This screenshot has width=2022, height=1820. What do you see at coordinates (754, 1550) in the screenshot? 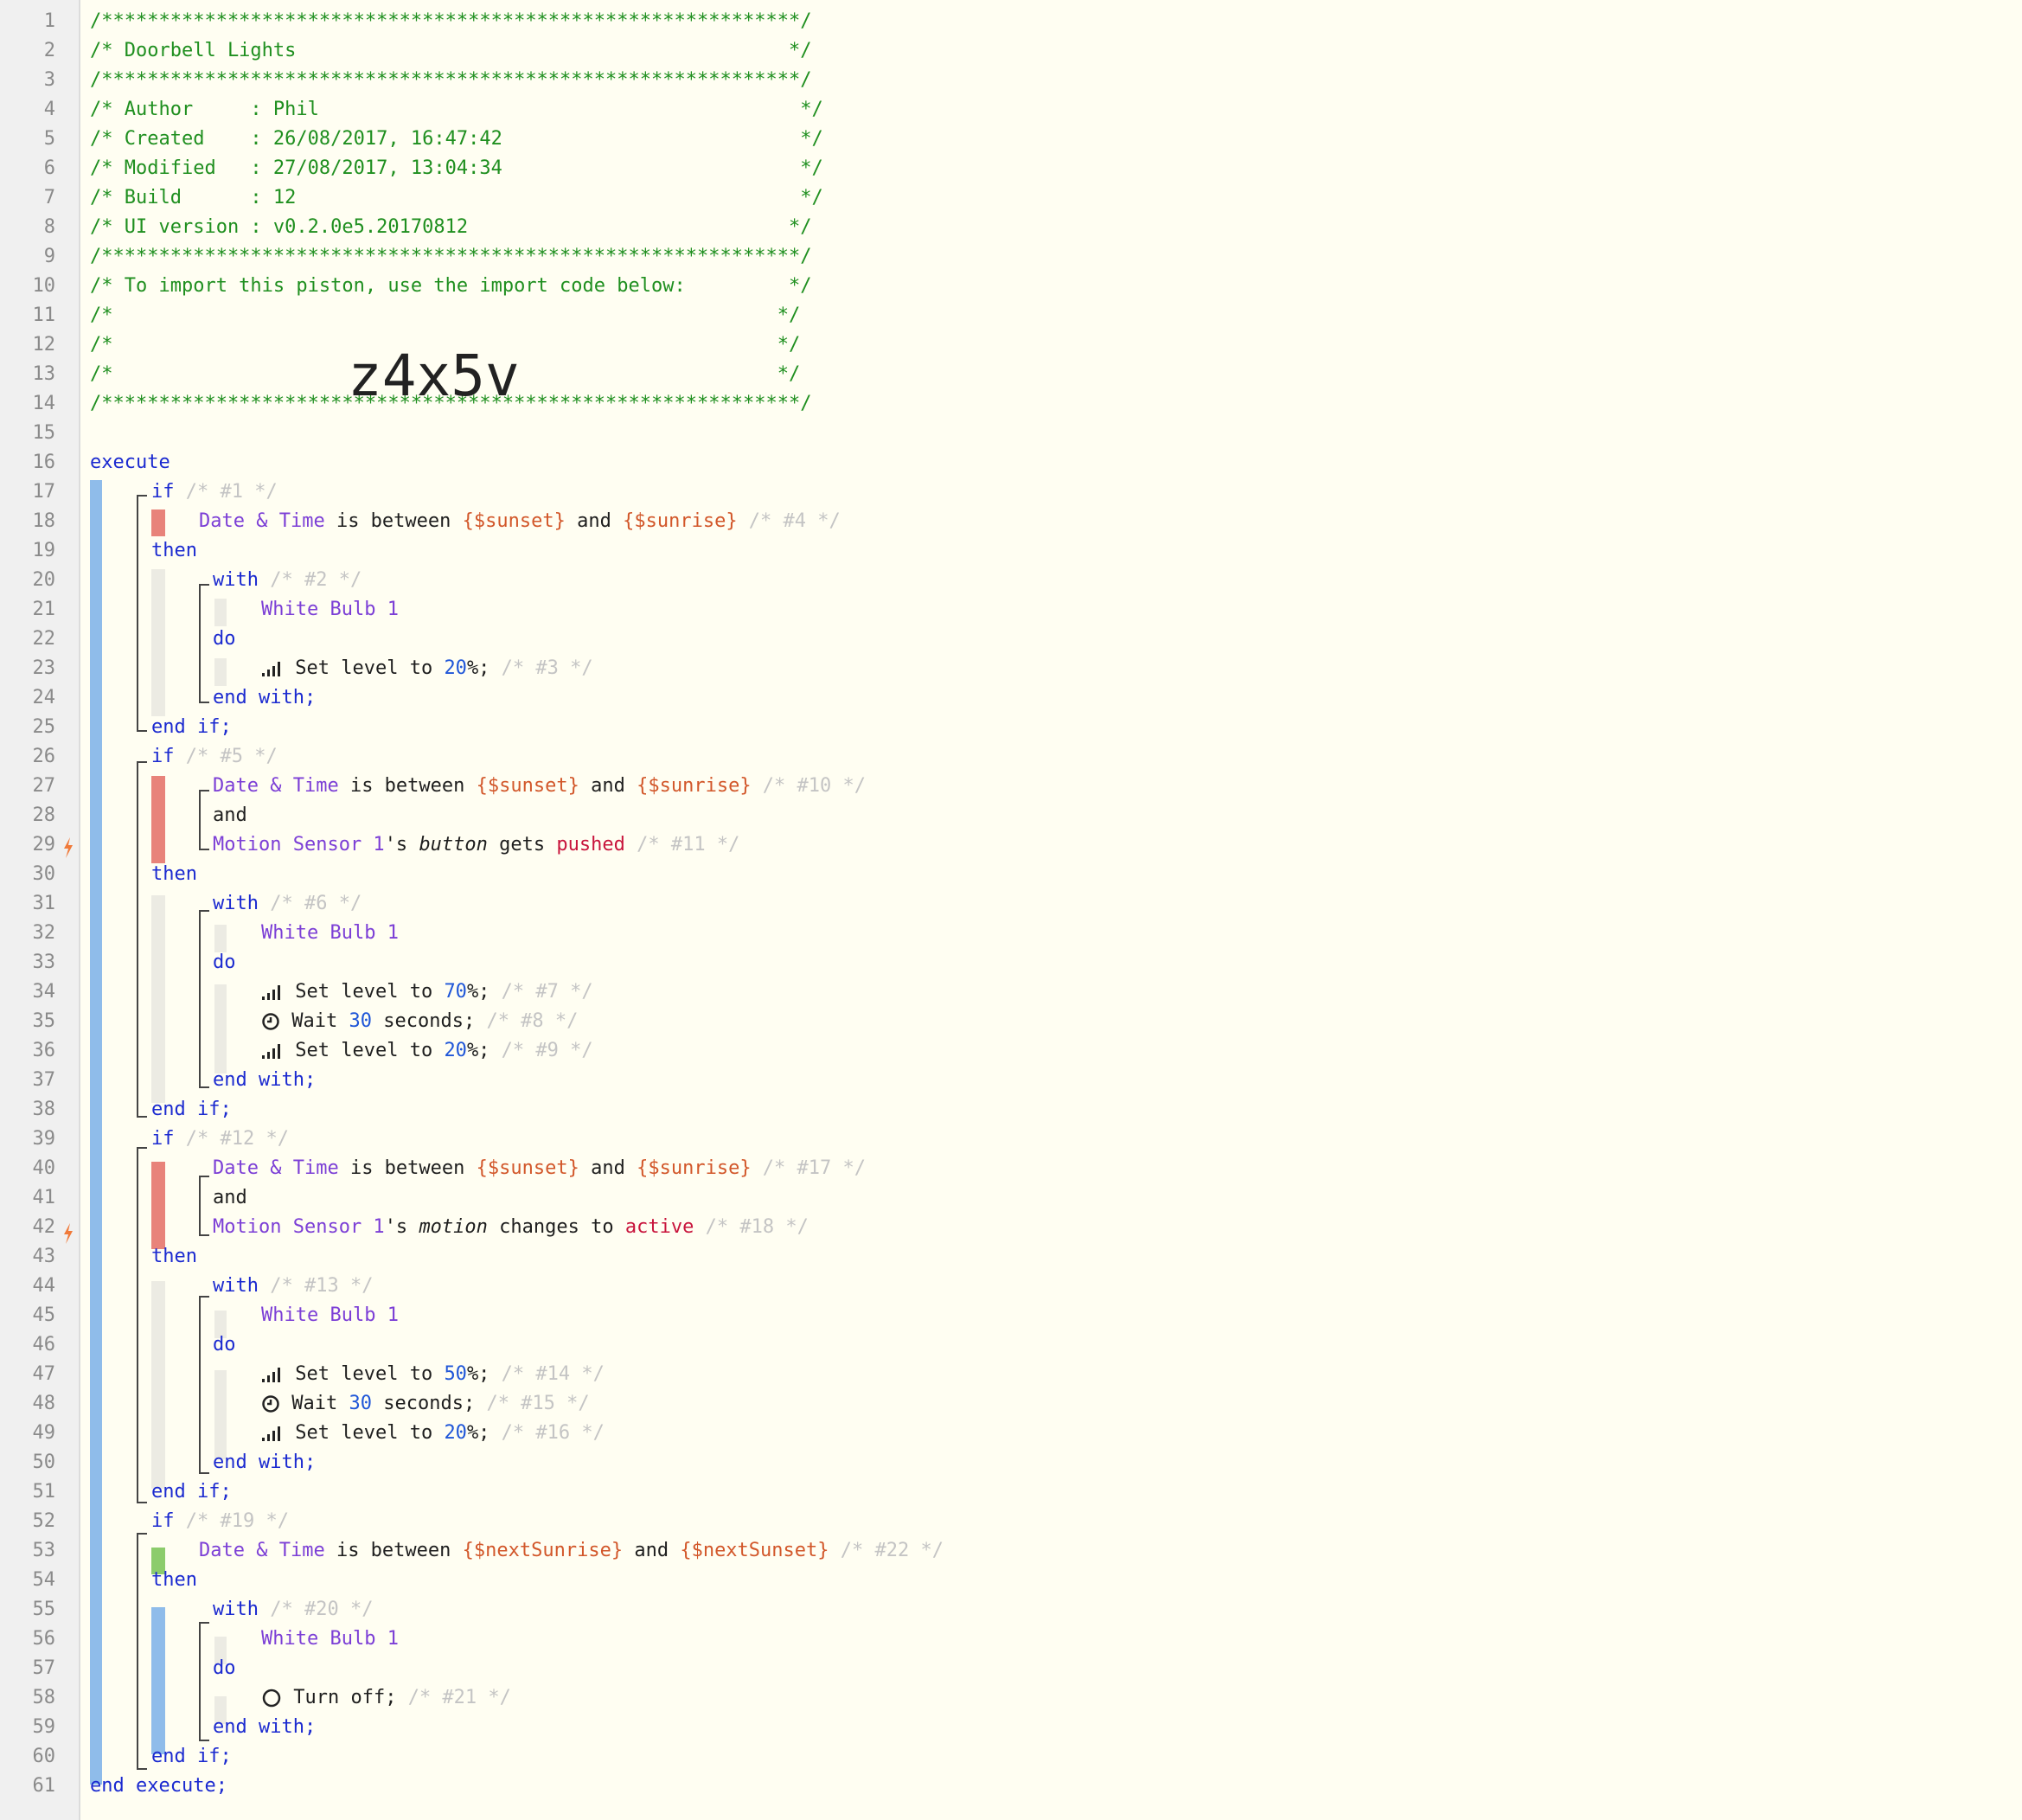
I see `next-sunset-variable: {$nextSunset}` at bounding box center [754, 1550].